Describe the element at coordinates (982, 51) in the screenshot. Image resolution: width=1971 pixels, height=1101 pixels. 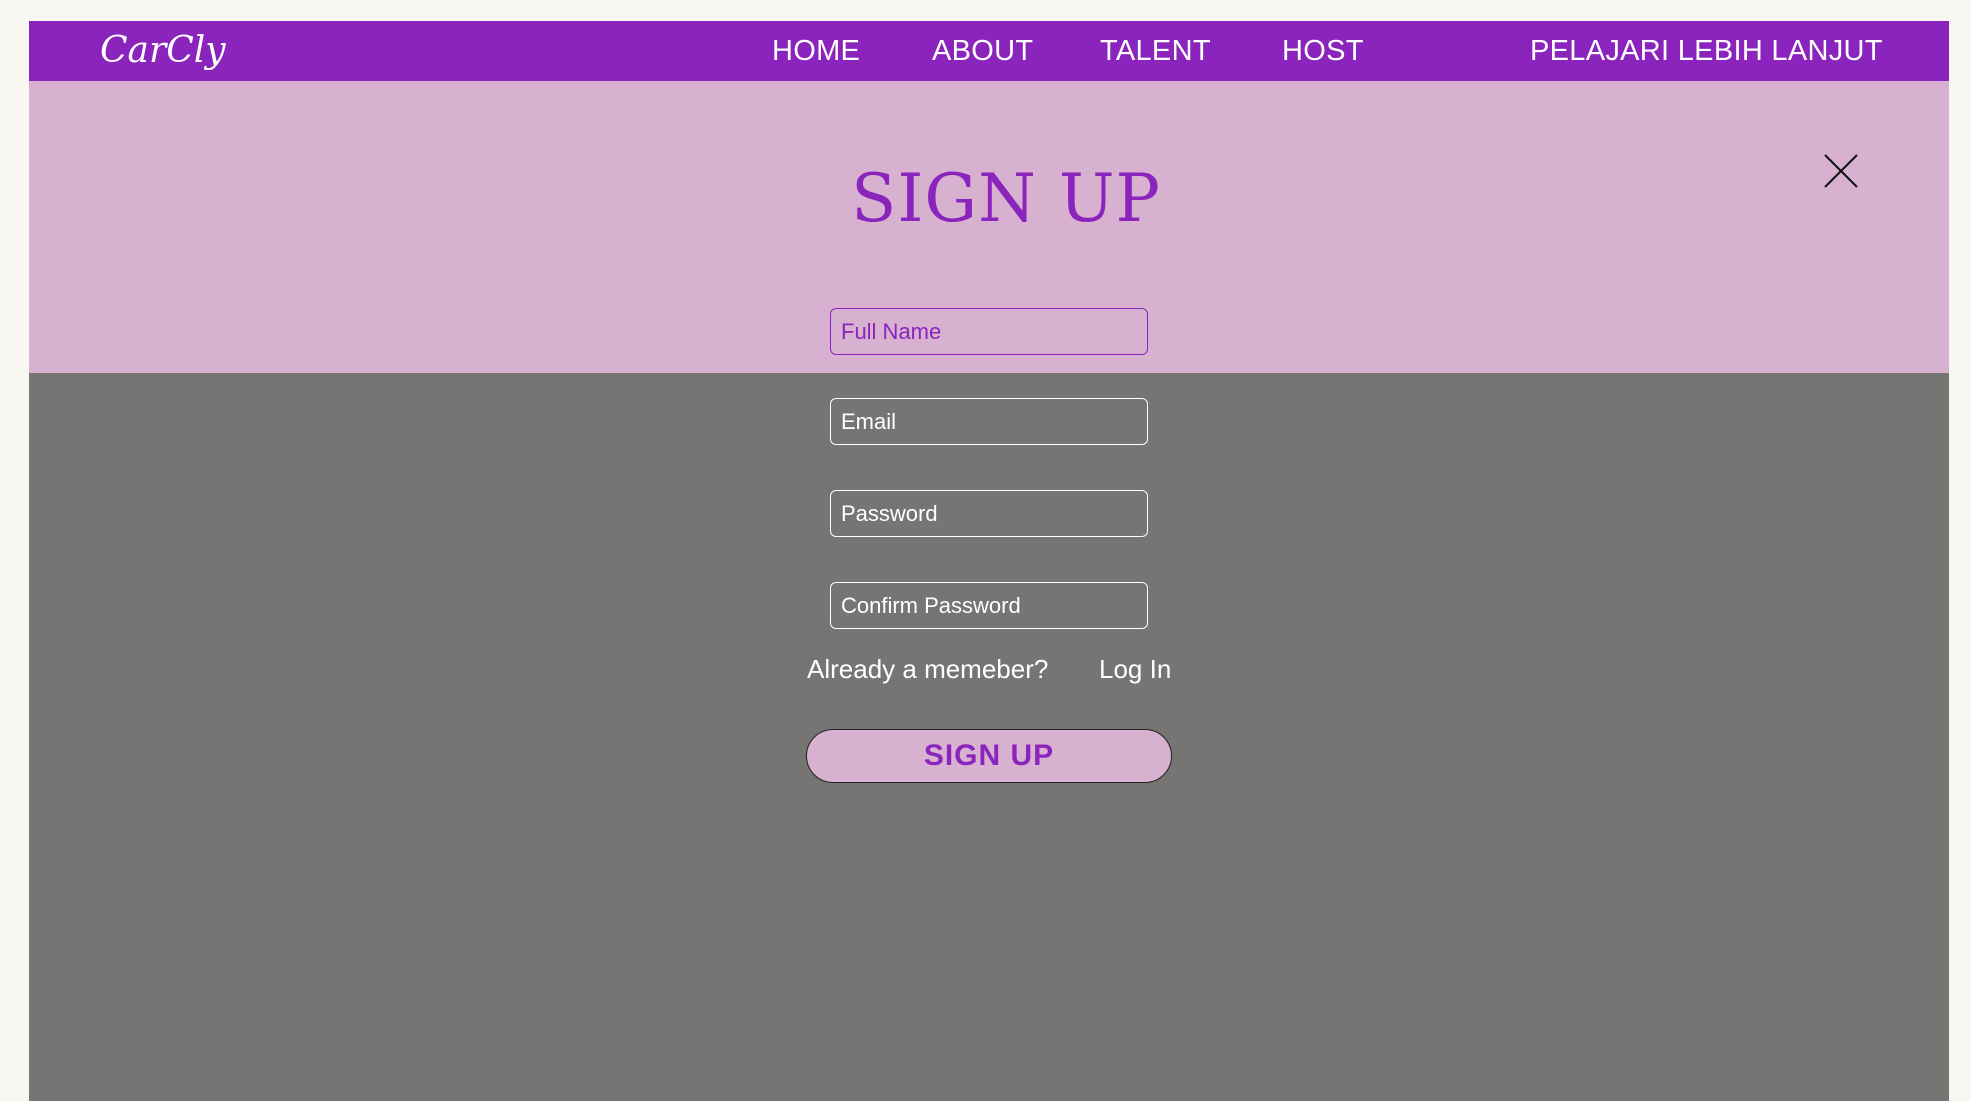
I see `nav-about-link: ABOUT` at that location.